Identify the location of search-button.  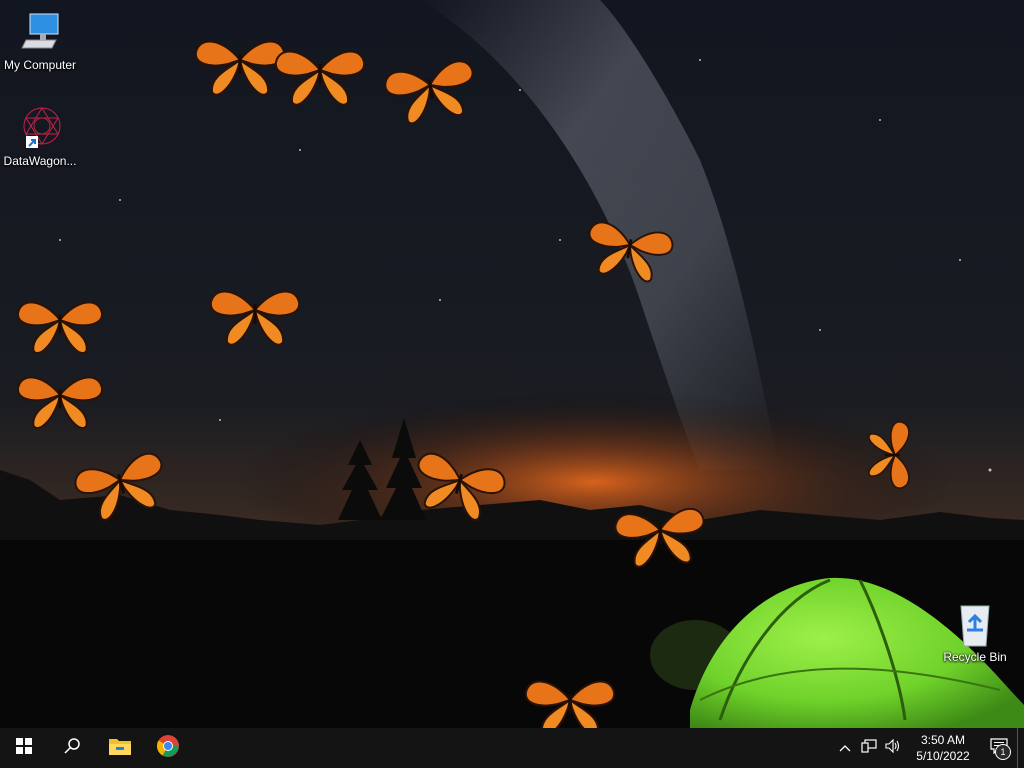
(72, 748).